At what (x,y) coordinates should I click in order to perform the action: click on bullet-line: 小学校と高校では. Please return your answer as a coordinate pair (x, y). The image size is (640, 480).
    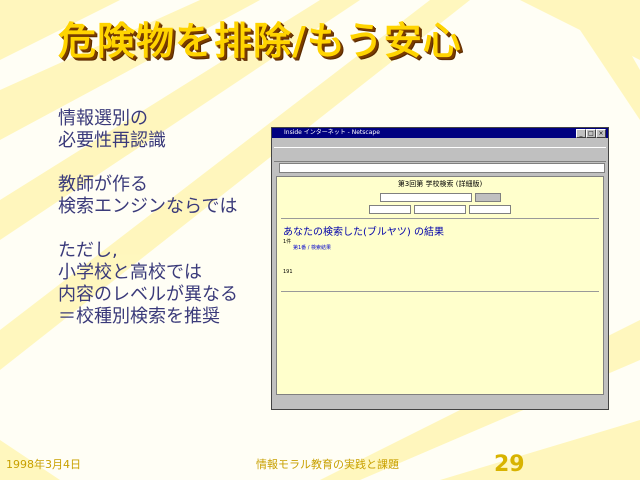
    Looking at the image, I should click on (130, 272).